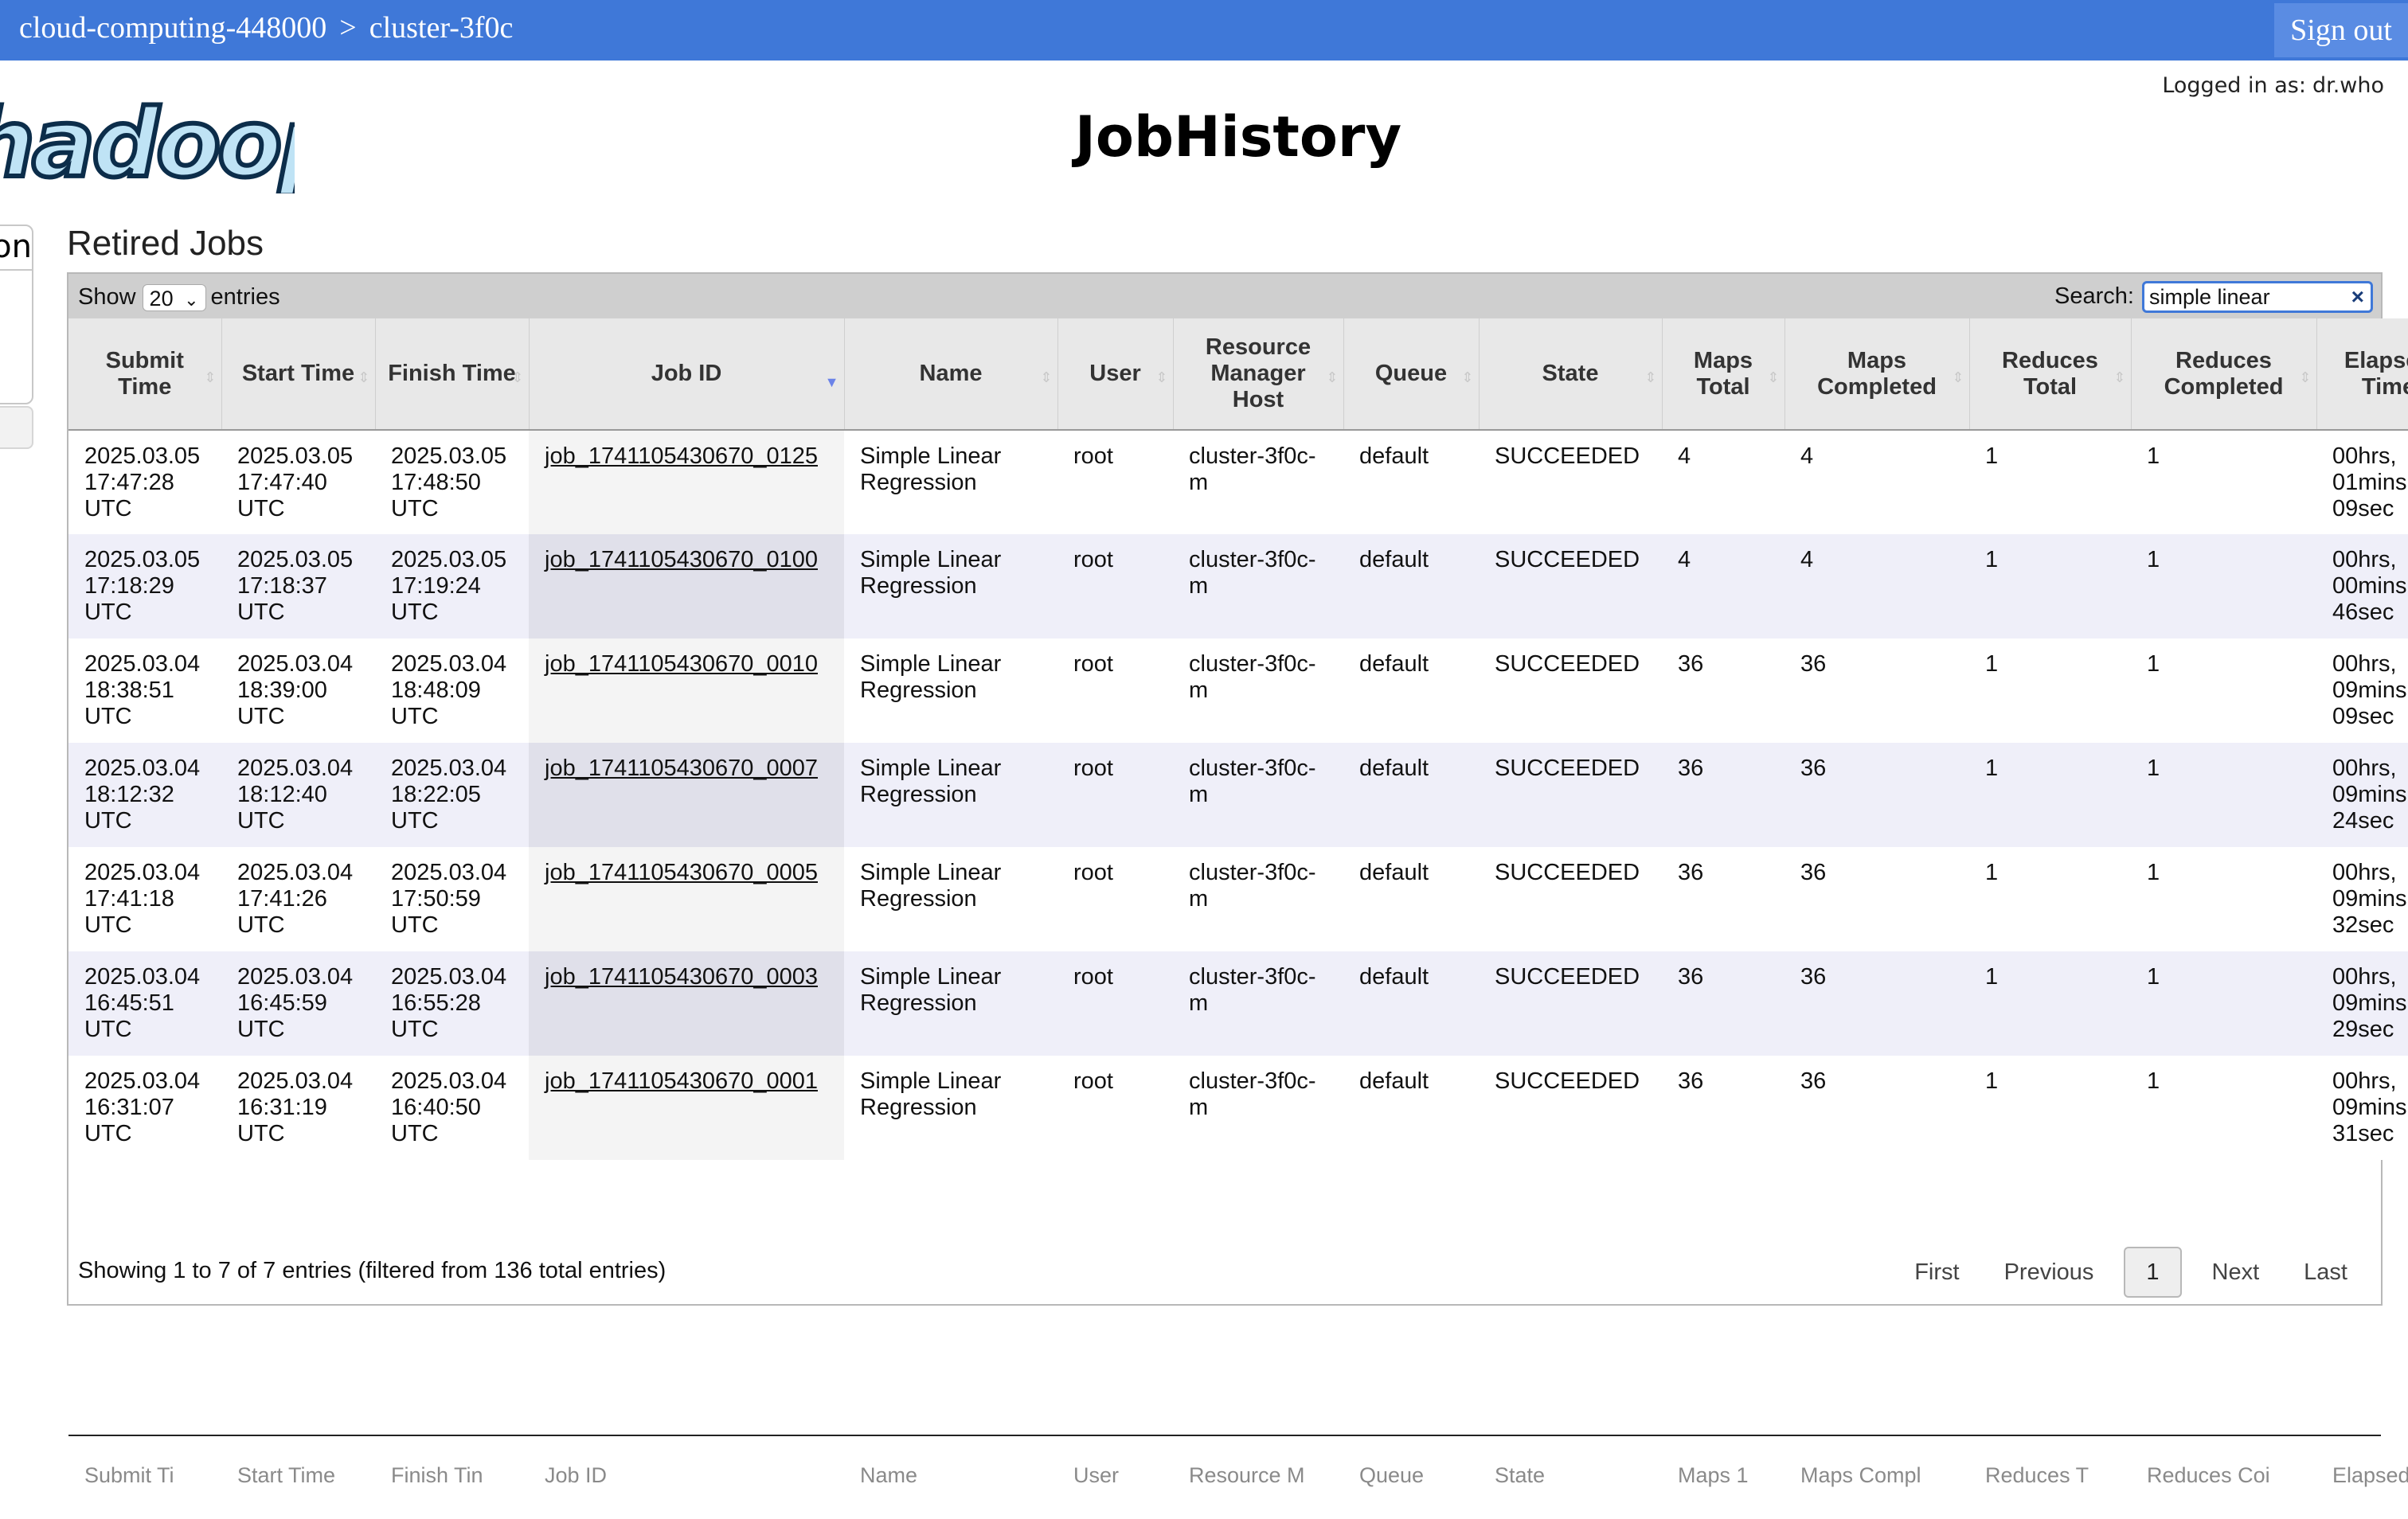 The height and width of the screenshot is (1519, 2408). I want to click on cell-submit-time: 2025.03.04 18:12:32 UTC, so click(144, 795).